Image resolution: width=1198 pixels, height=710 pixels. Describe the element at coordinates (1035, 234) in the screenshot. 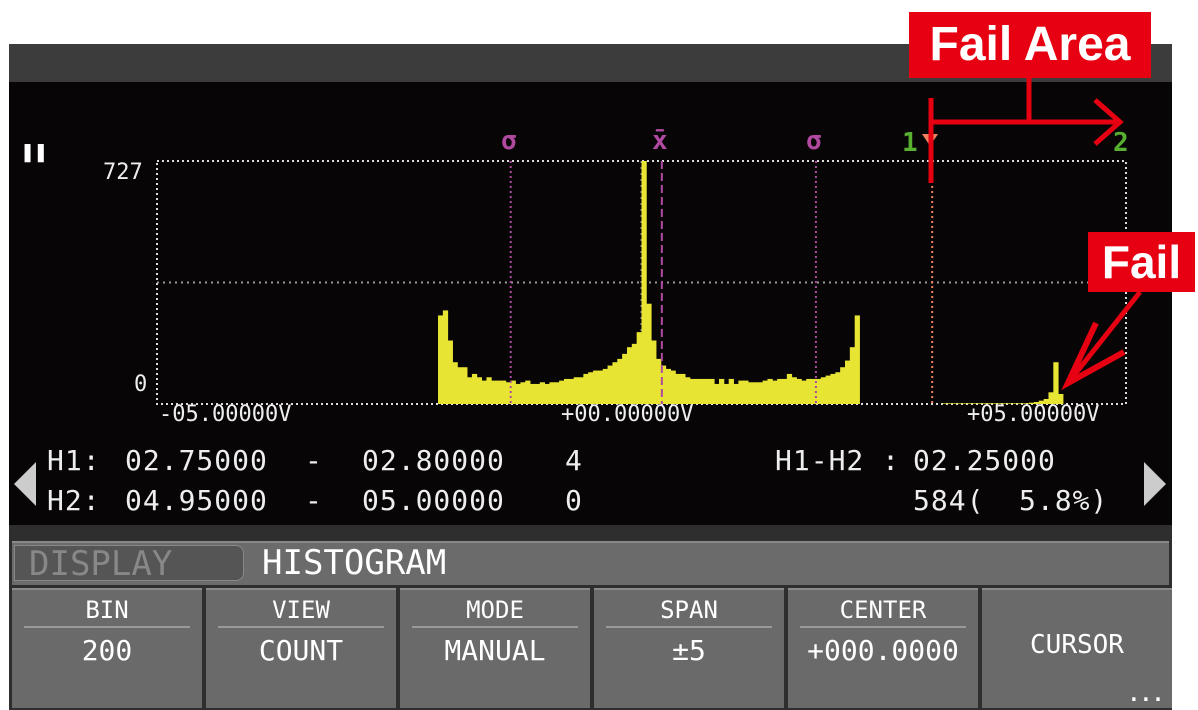

I see `annotation-overlay` at that location.